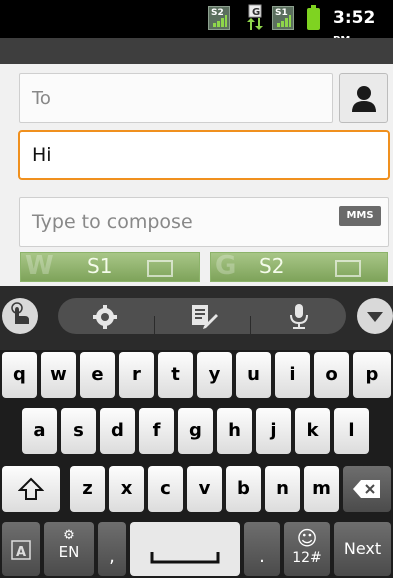  I want to click on shift-arrow-icon, so click(31, 488).